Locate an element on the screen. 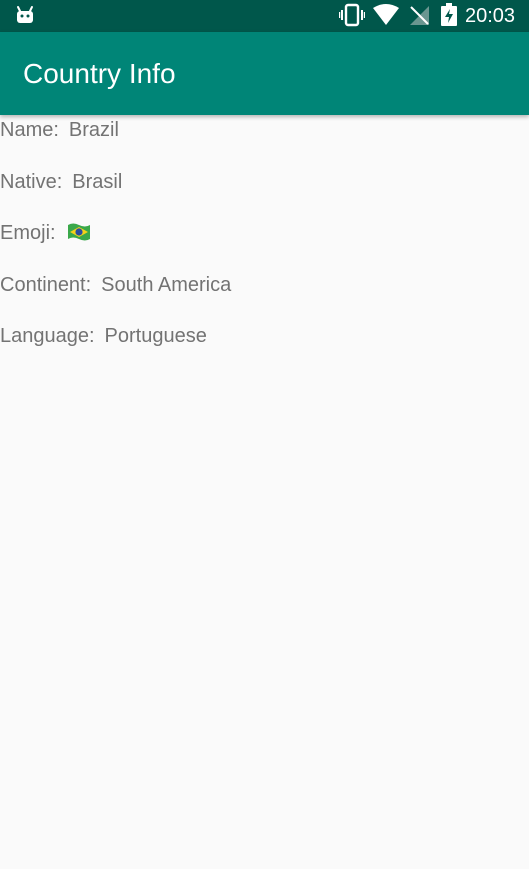 The height and width of the screenshot is (869, 529). status-bar: 20:03 is located at coordinates (264, 16).